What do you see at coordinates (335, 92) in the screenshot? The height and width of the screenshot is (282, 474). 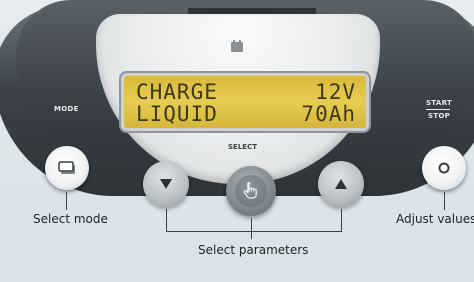 I see `voltage-value: 12V` at bounding box center [335, 92].